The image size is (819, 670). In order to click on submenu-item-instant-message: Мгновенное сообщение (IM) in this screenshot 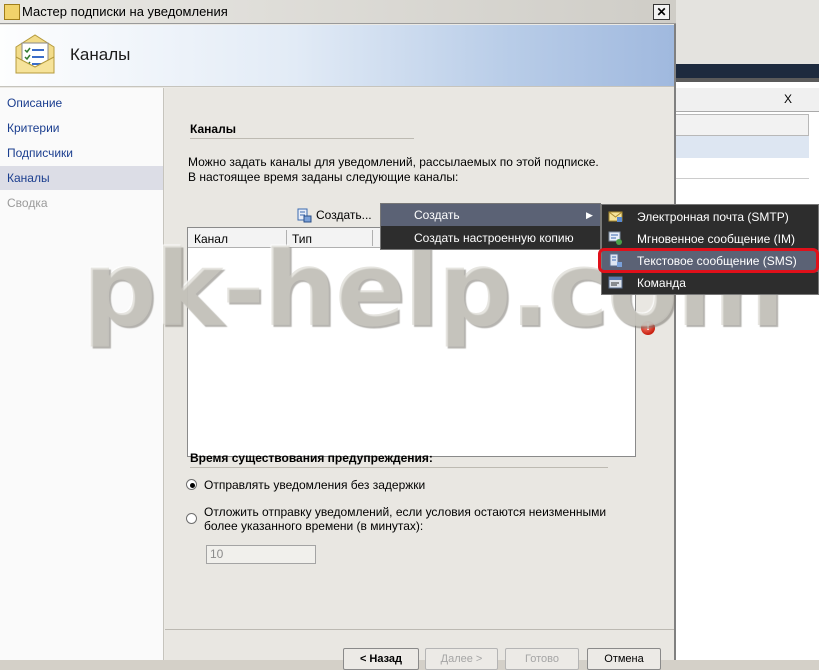, I will do `click(710, 239)`.